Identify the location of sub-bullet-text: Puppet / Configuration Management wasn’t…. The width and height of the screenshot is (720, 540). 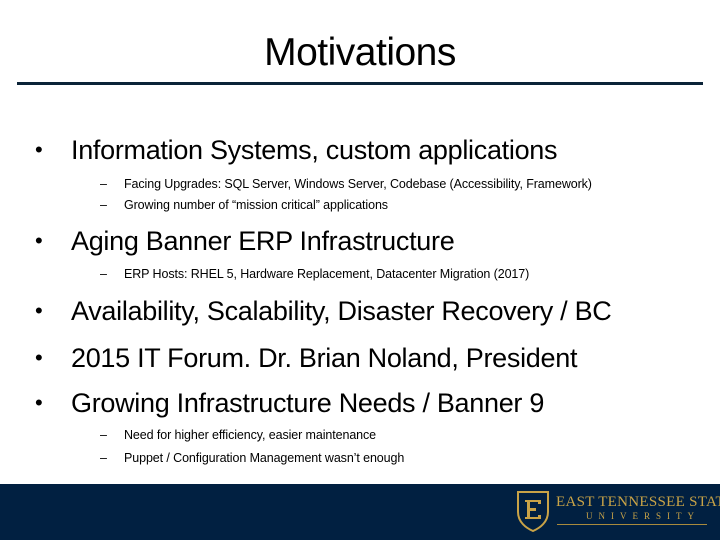
(264, 458).